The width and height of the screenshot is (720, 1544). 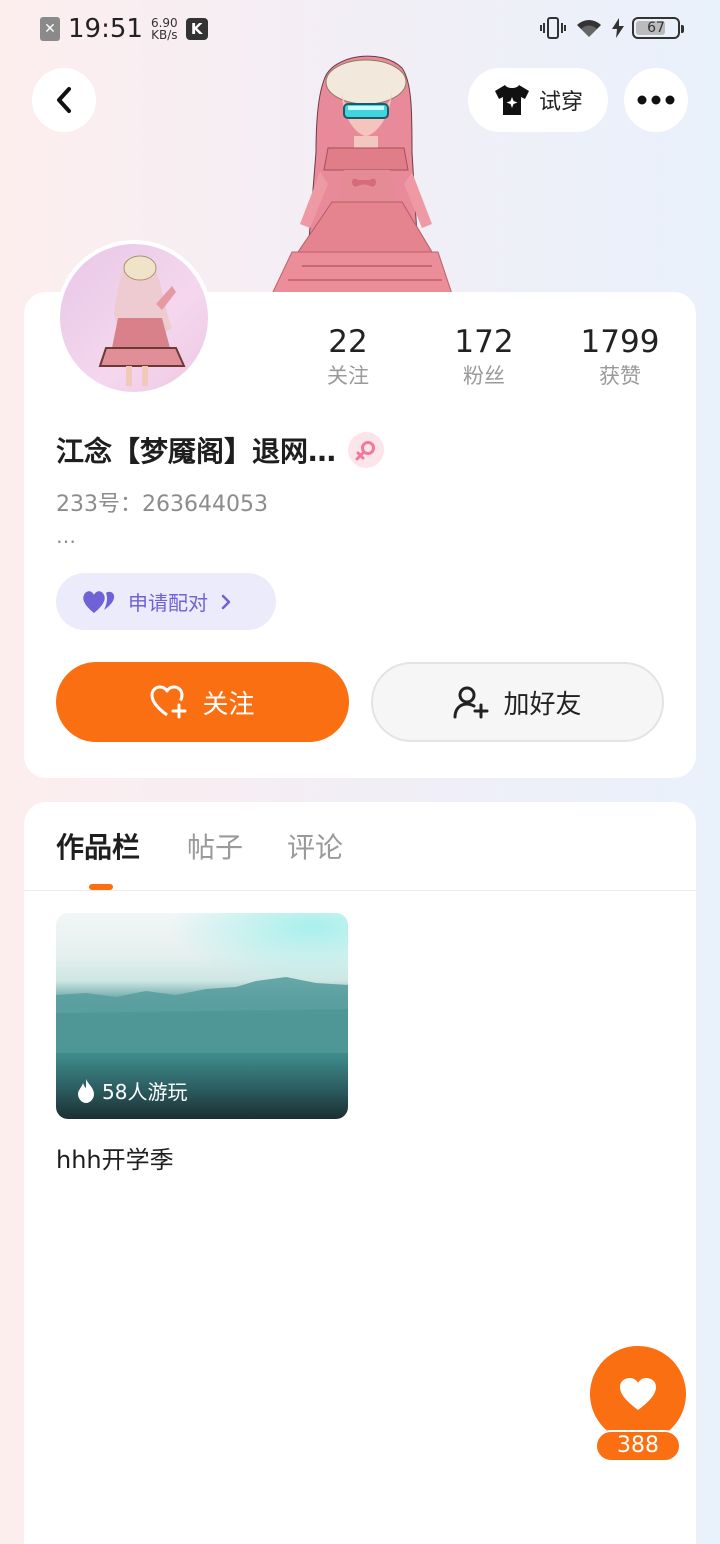 I want to click on charging-icon, so click(x=618, y=28).